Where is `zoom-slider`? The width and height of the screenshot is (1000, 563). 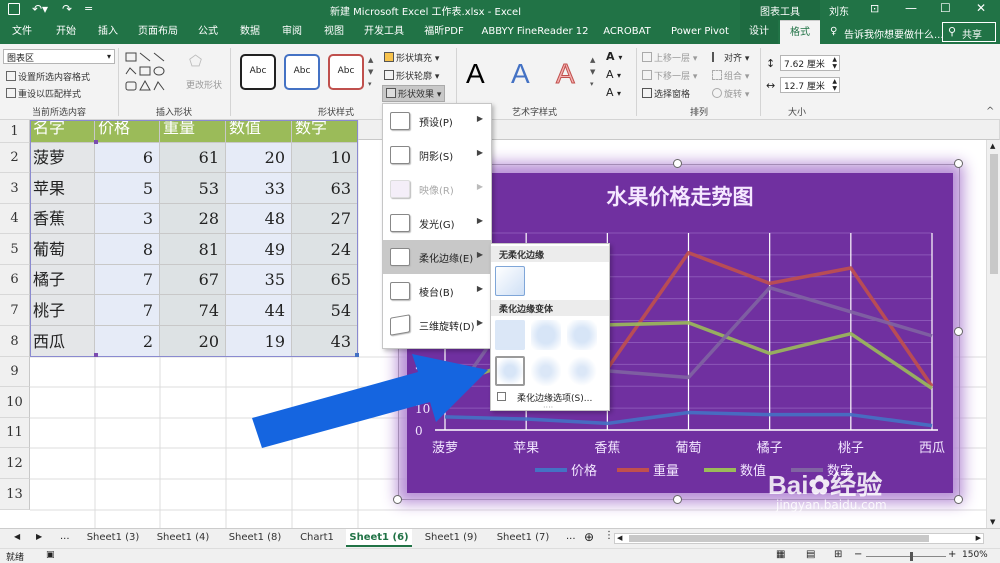 zoom-slider is located at coordinates (906, 556).